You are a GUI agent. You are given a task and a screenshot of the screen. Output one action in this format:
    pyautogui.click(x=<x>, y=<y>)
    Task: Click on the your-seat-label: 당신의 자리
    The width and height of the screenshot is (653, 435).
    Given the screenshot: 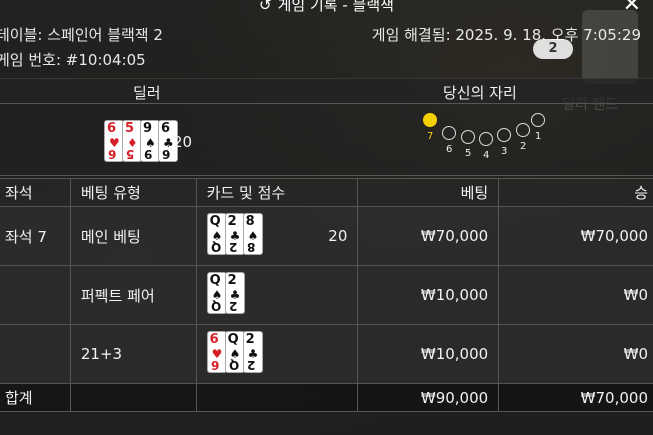 What is the action you would take?
    pyautogui.click(x=480, y=93)
    